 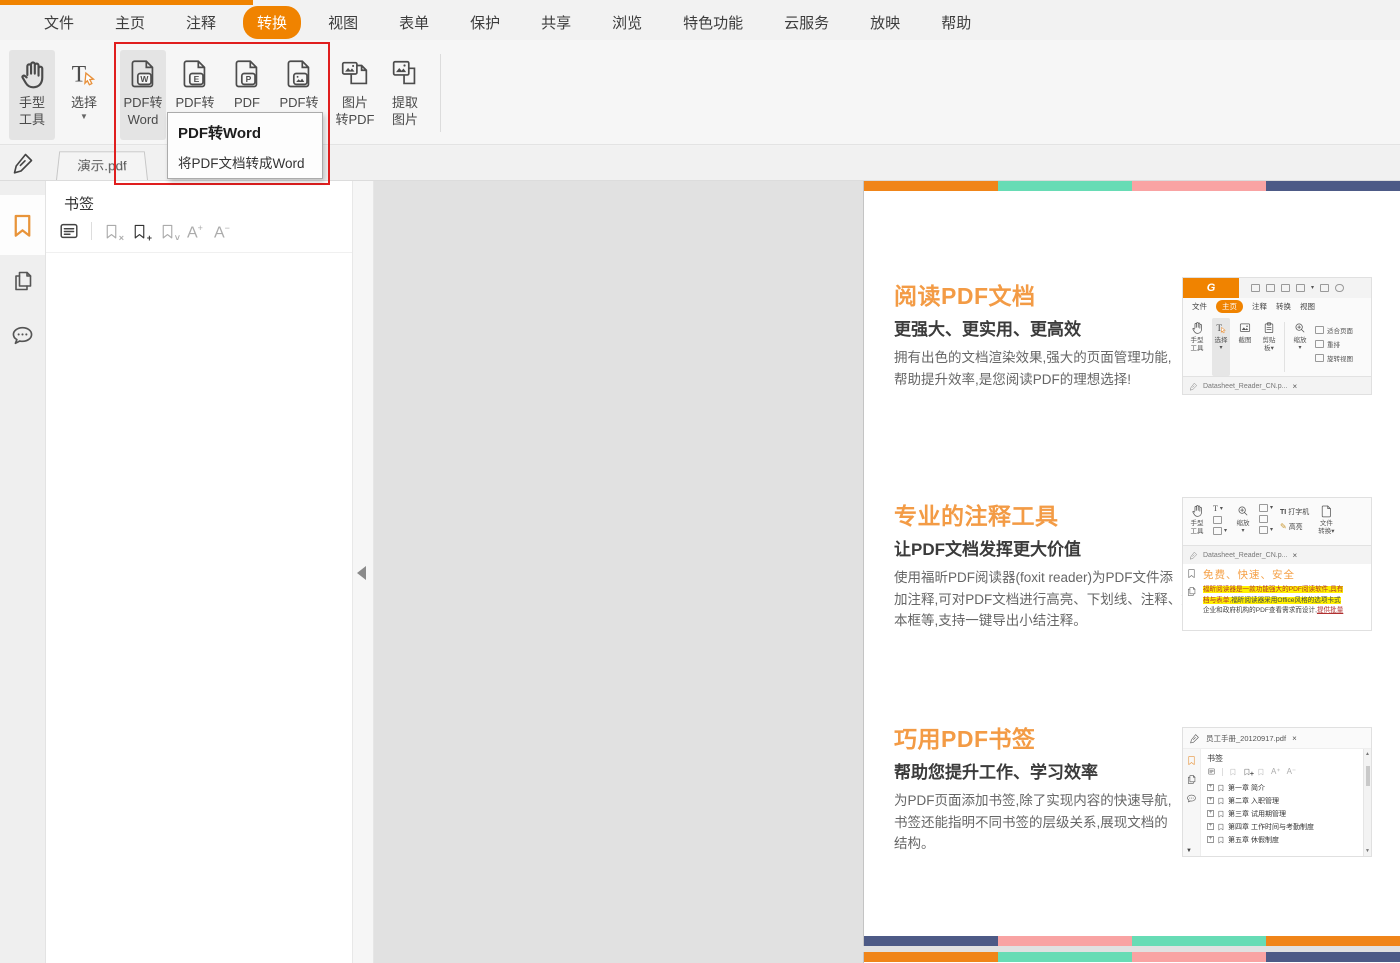 What do you see at coordinates (1277, 738) in the screenshot?
I see `mini-doc-tab: 员工手册_20120917.pdf ×` at bounding box center [1277, 738].